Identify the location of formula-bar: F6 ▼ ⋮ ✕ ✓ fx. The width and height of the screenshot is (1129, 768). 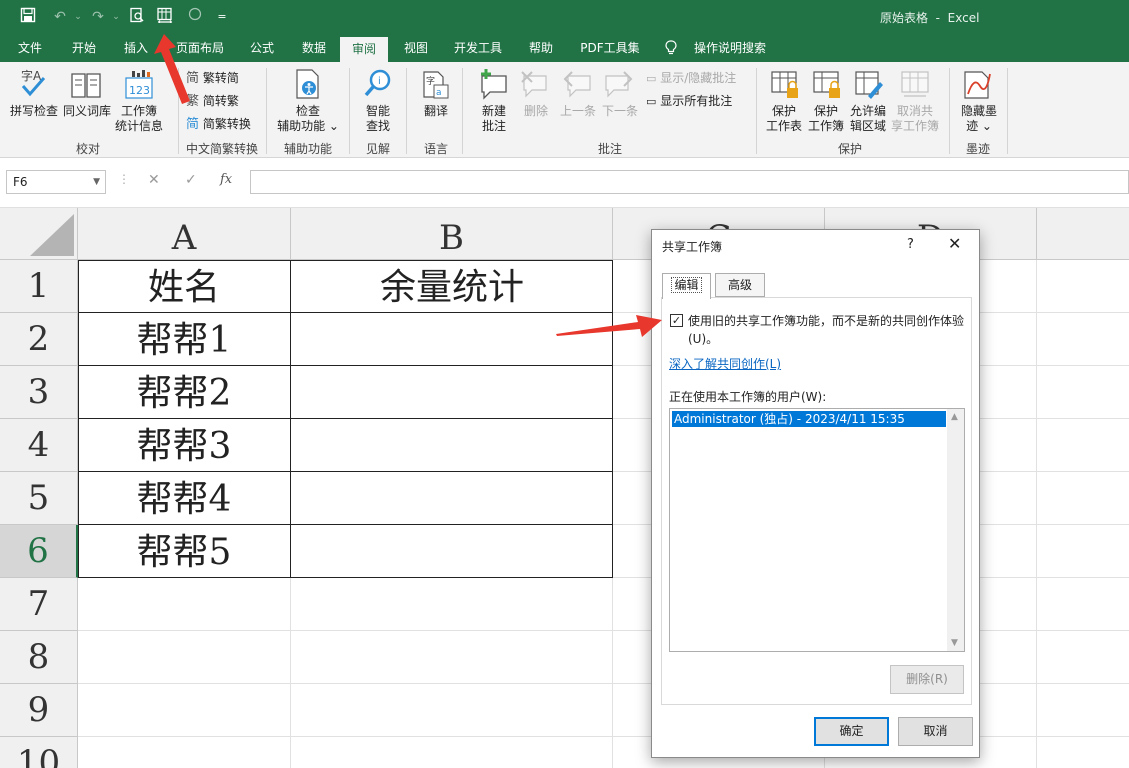
(564, 183).